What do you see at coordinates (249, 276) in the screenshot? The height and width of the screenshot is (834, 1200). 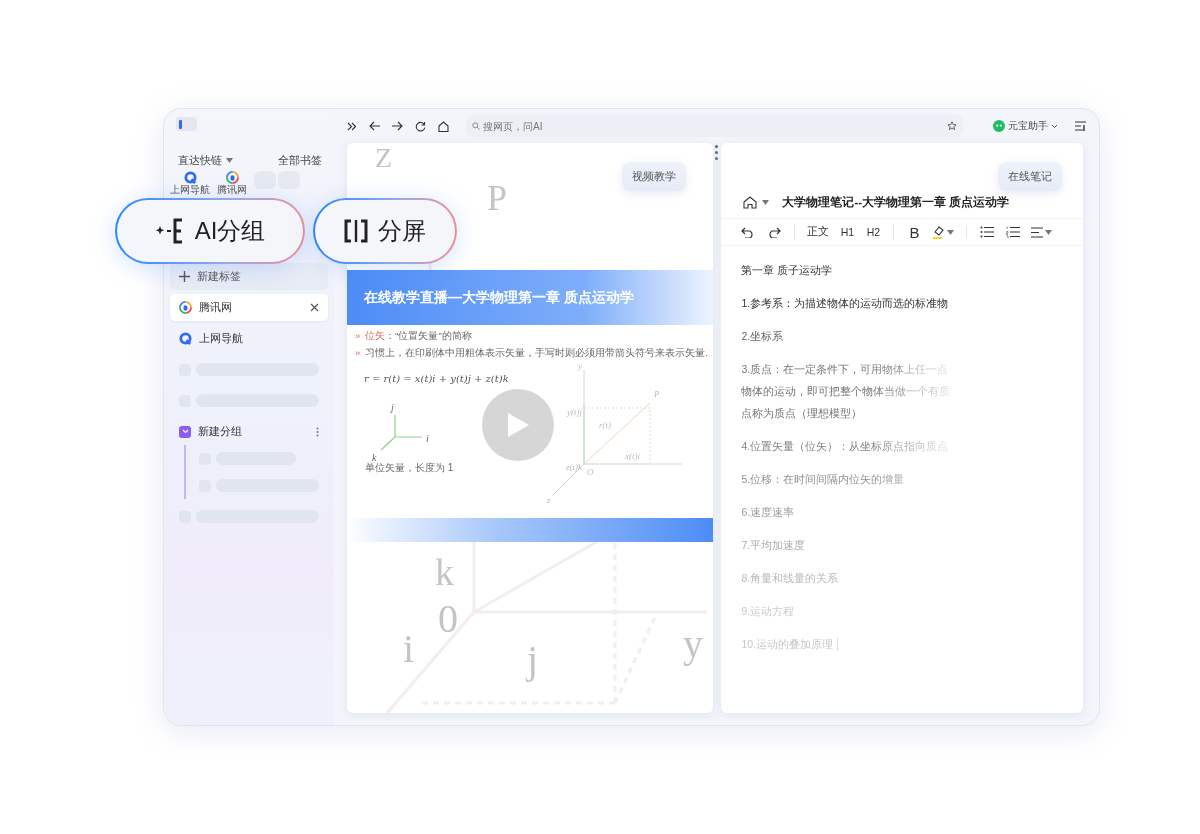 I see `new-tab-button: 新建标签` at bounding box center [249, 276].